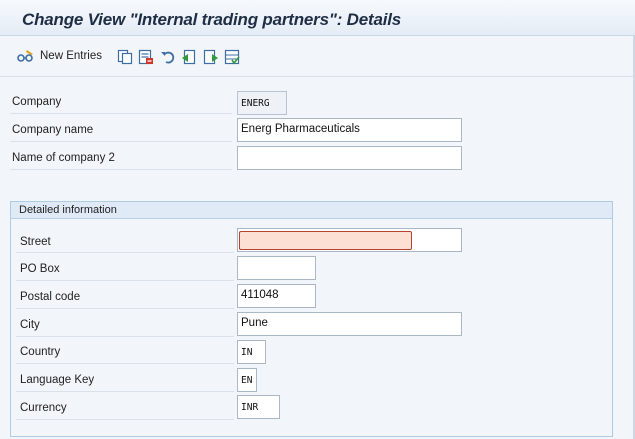  What do you see at coordinates (276, 268) in the screenshot?
I see `po-box-field` at bounding box center [276, 268].